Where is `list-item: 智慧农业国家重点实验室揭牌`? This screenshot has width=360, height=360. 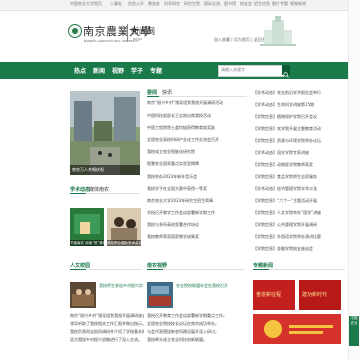
list-item: 智慧农业国家重点实验室揭牌 is located at coordinates (196, 164).